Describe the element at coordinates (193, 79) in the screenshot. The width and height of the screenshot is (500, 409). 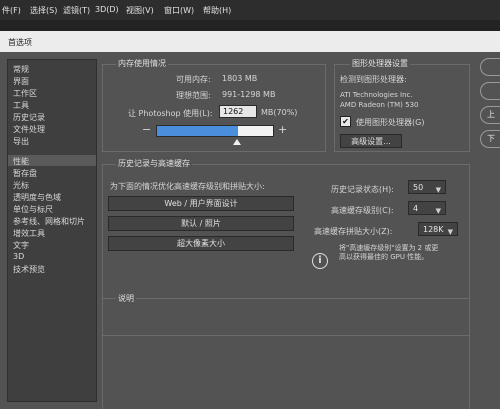
I see `available-memory-label: 可用内存:` at that location.